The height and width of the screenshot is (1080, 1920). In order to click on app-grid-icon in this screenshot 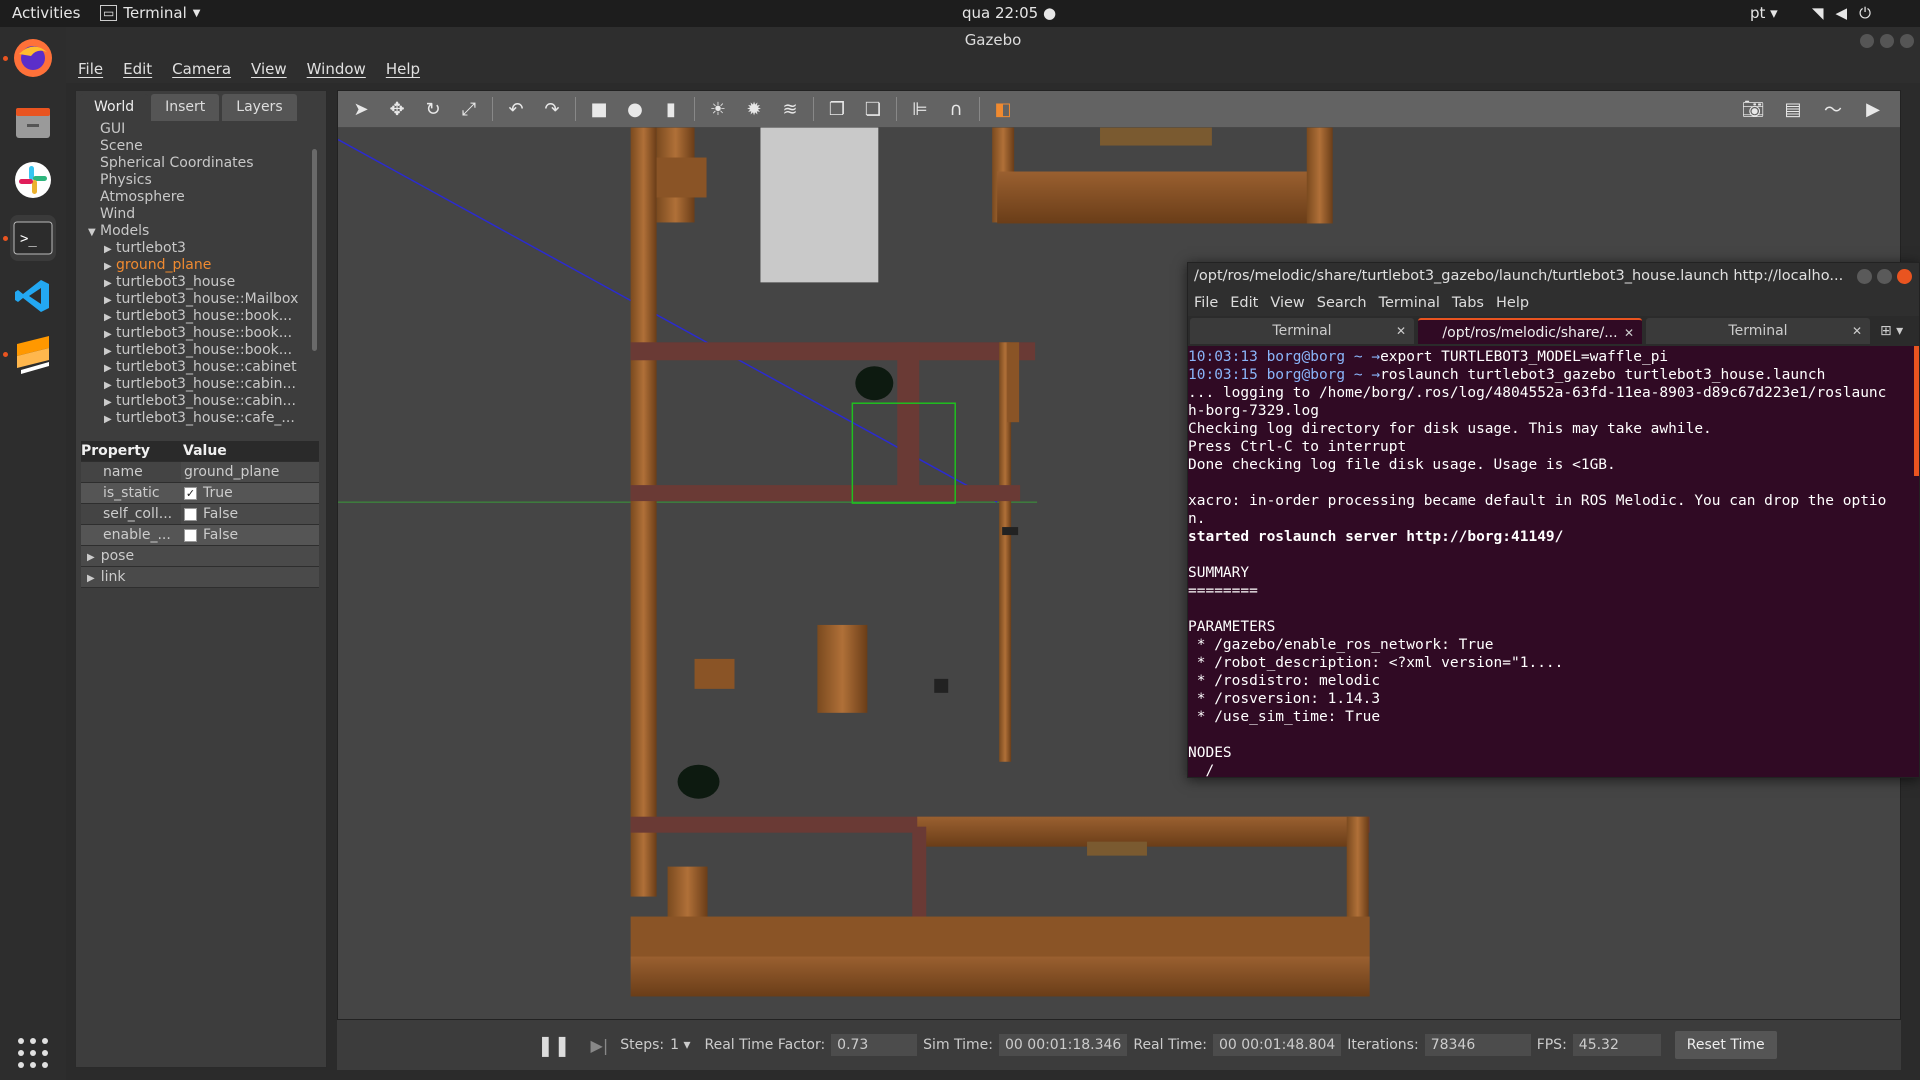, I will do `click(33, 1053)`.